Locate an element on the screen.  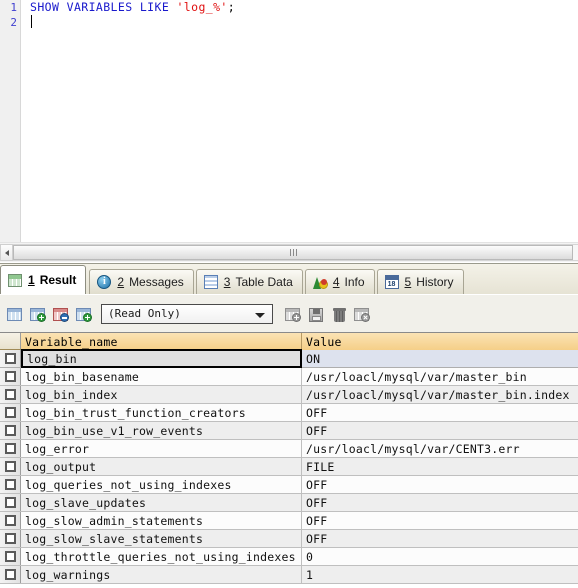
save-record-button is located at coordinates (315, 314).